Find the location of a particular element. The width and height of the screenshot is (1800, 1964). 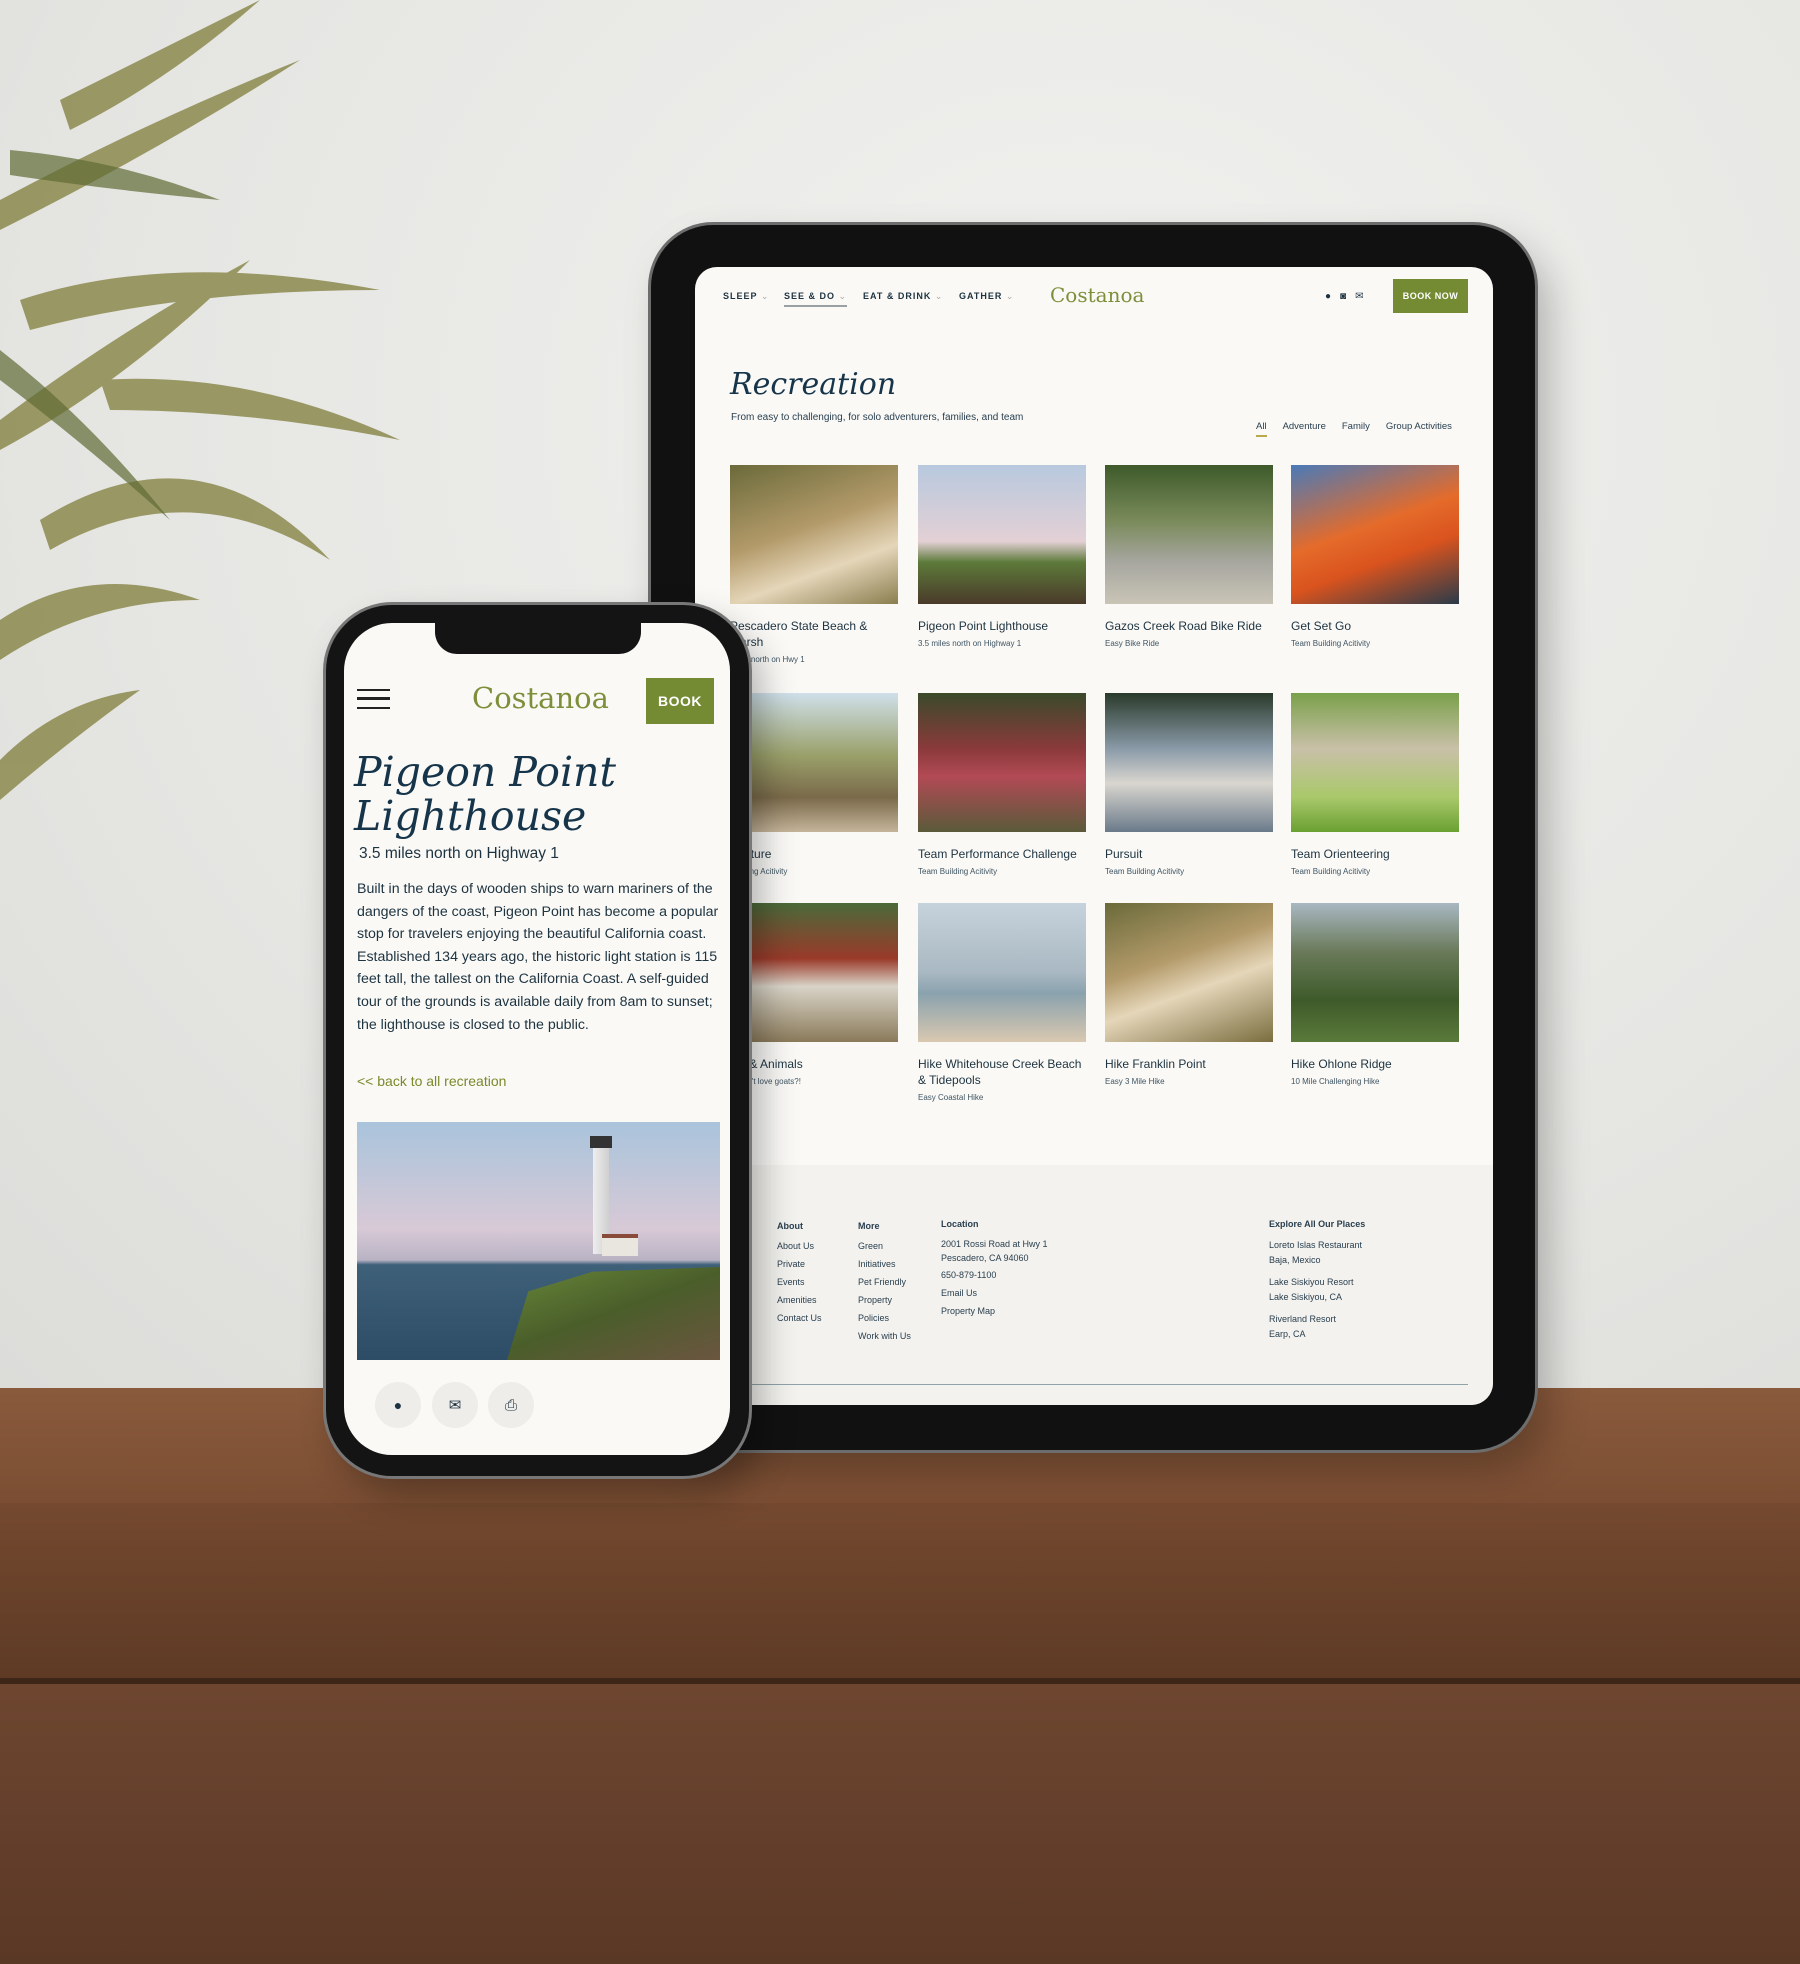

nav-gather: GATHER ⌄ is located at coordinates (986, 296).